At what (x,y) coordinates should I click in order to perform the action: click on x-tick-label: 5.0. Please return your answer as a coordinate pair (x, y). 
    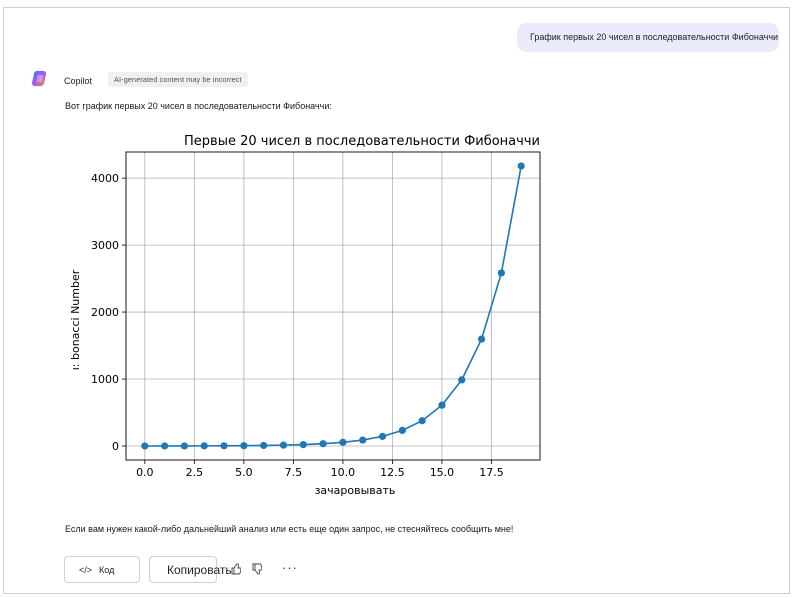
    Looking at the image, I should click on (244, 472).